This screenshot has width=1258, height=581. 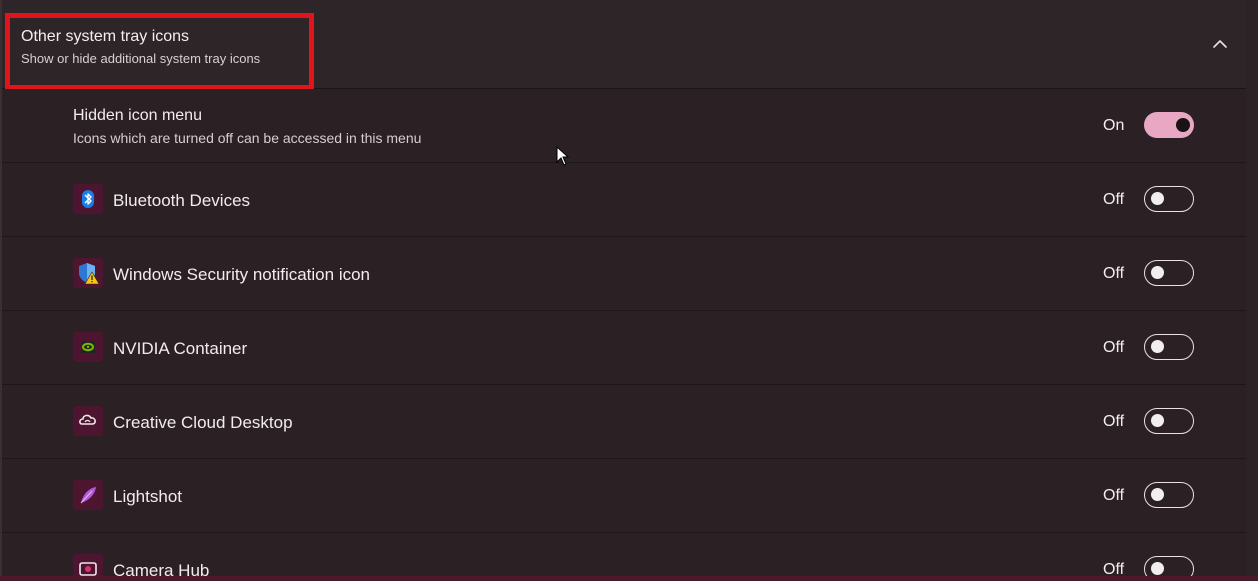 What do you see at coordinates (624, 496) in the screenshot?
I see `tray-item-lightshot: Lightshot Off` at bounding box center [624, 496].